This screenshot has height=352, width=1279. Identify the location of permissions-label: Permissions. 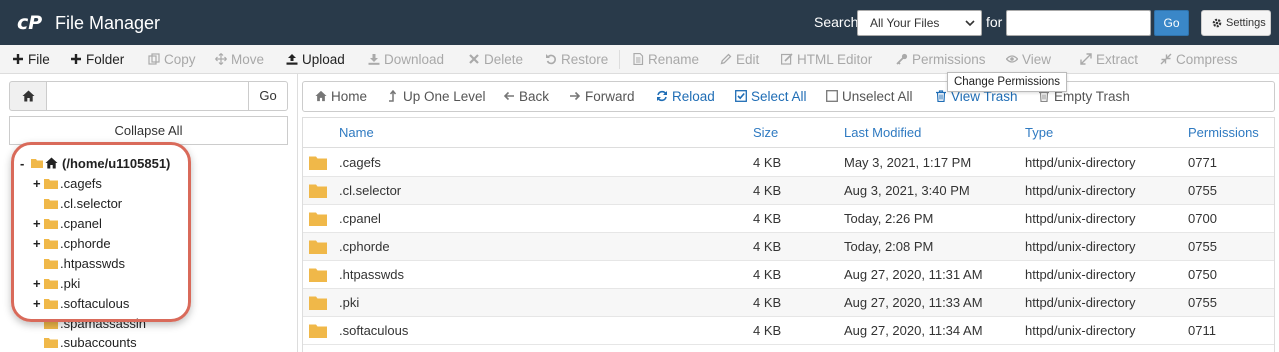
(949, 59).